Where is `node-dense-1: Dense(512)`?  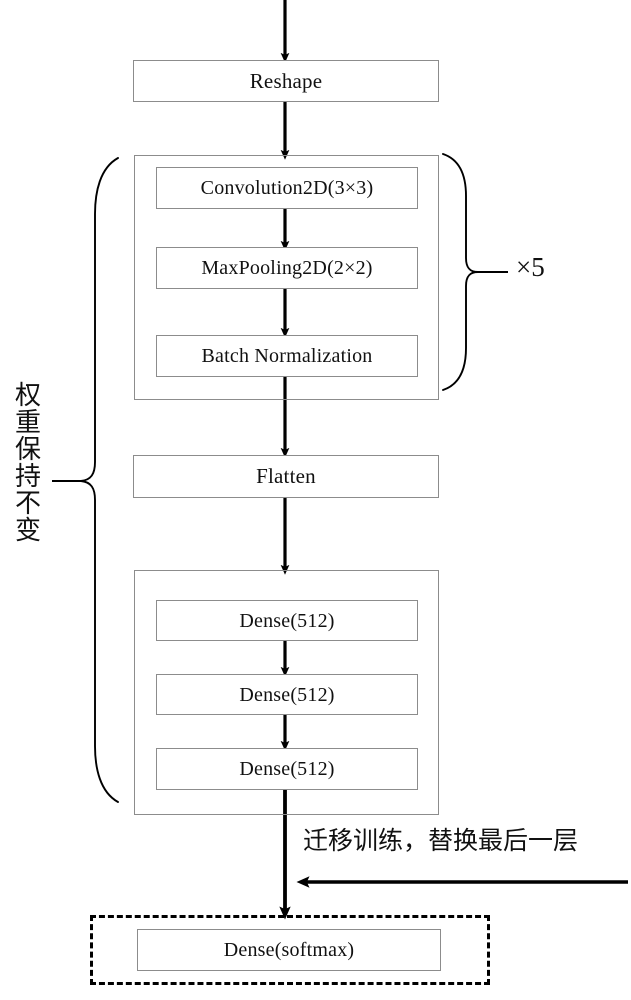 node-dense-1: Dense(512) is located at coordinates (287, 620).